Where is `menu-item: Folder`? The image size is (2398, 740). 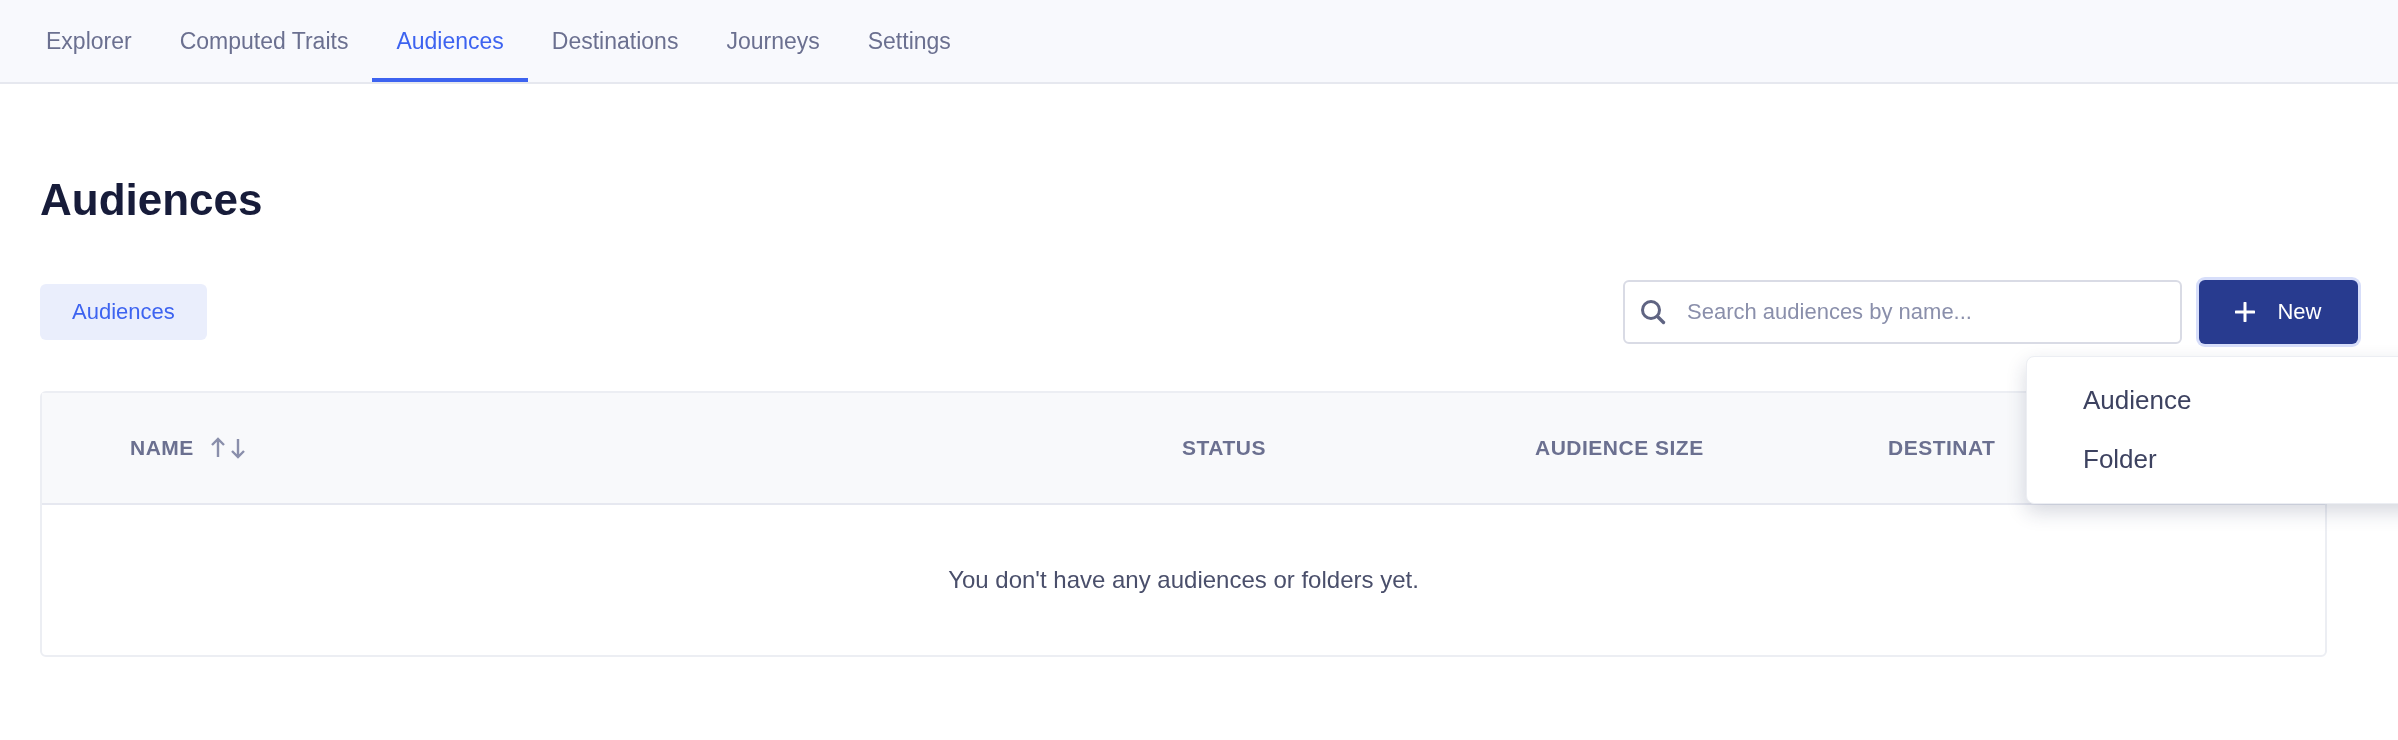
menu-item: Folder is located at coordinates (2212, 460).